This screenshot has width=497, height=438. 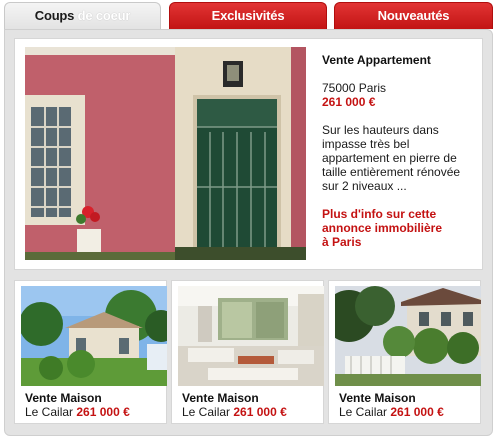 I want to click on more-info-line-3: à Paris, so click(x=342, y=242).